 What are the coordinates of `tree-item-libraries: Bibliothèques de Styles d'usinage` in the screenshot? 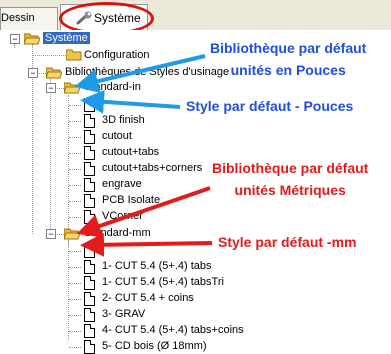 It's located at (147, 72).